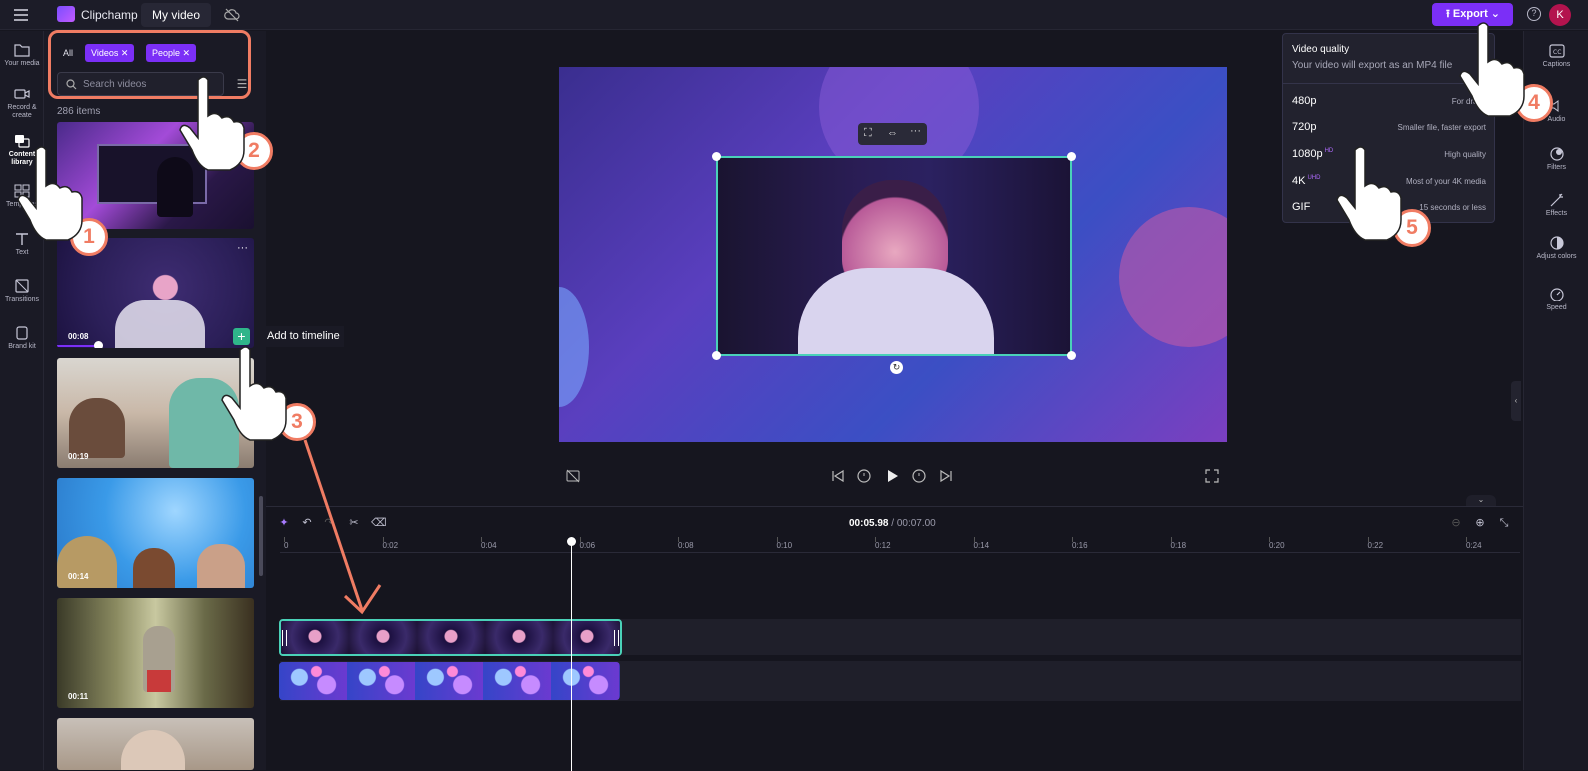 This screenshot has width=1588, height=771. I want to click on quality-option-gif: GIF 15 seconds or less, so click(1389, 208).